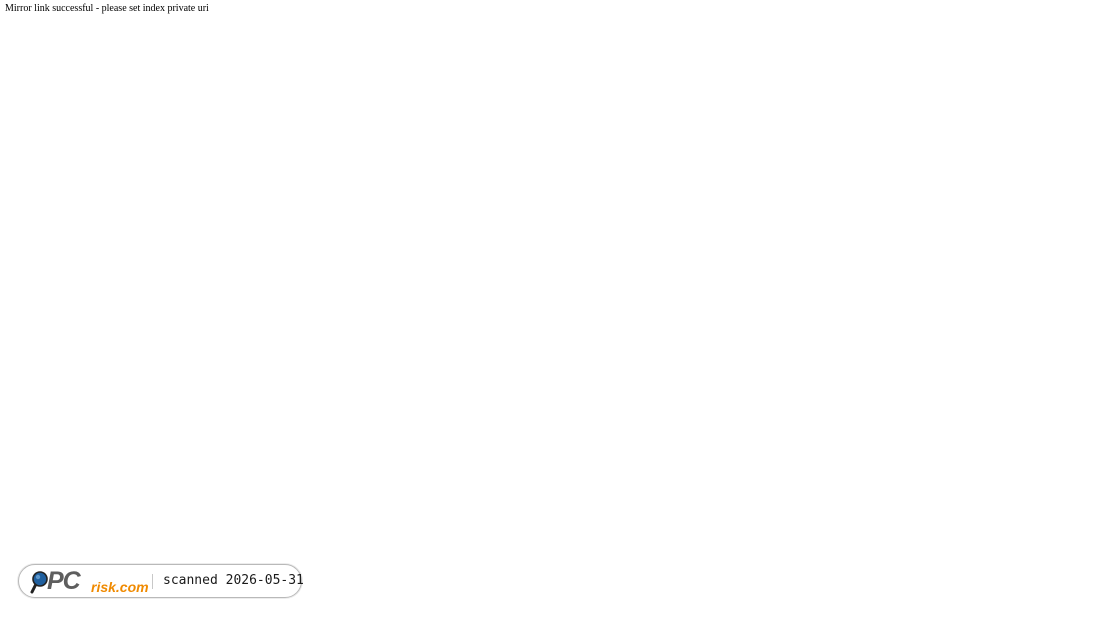  Describe the element at coordinates (89, 581) in the screenshot. I see `pcrisk-logo: PC risk.com` at that location.